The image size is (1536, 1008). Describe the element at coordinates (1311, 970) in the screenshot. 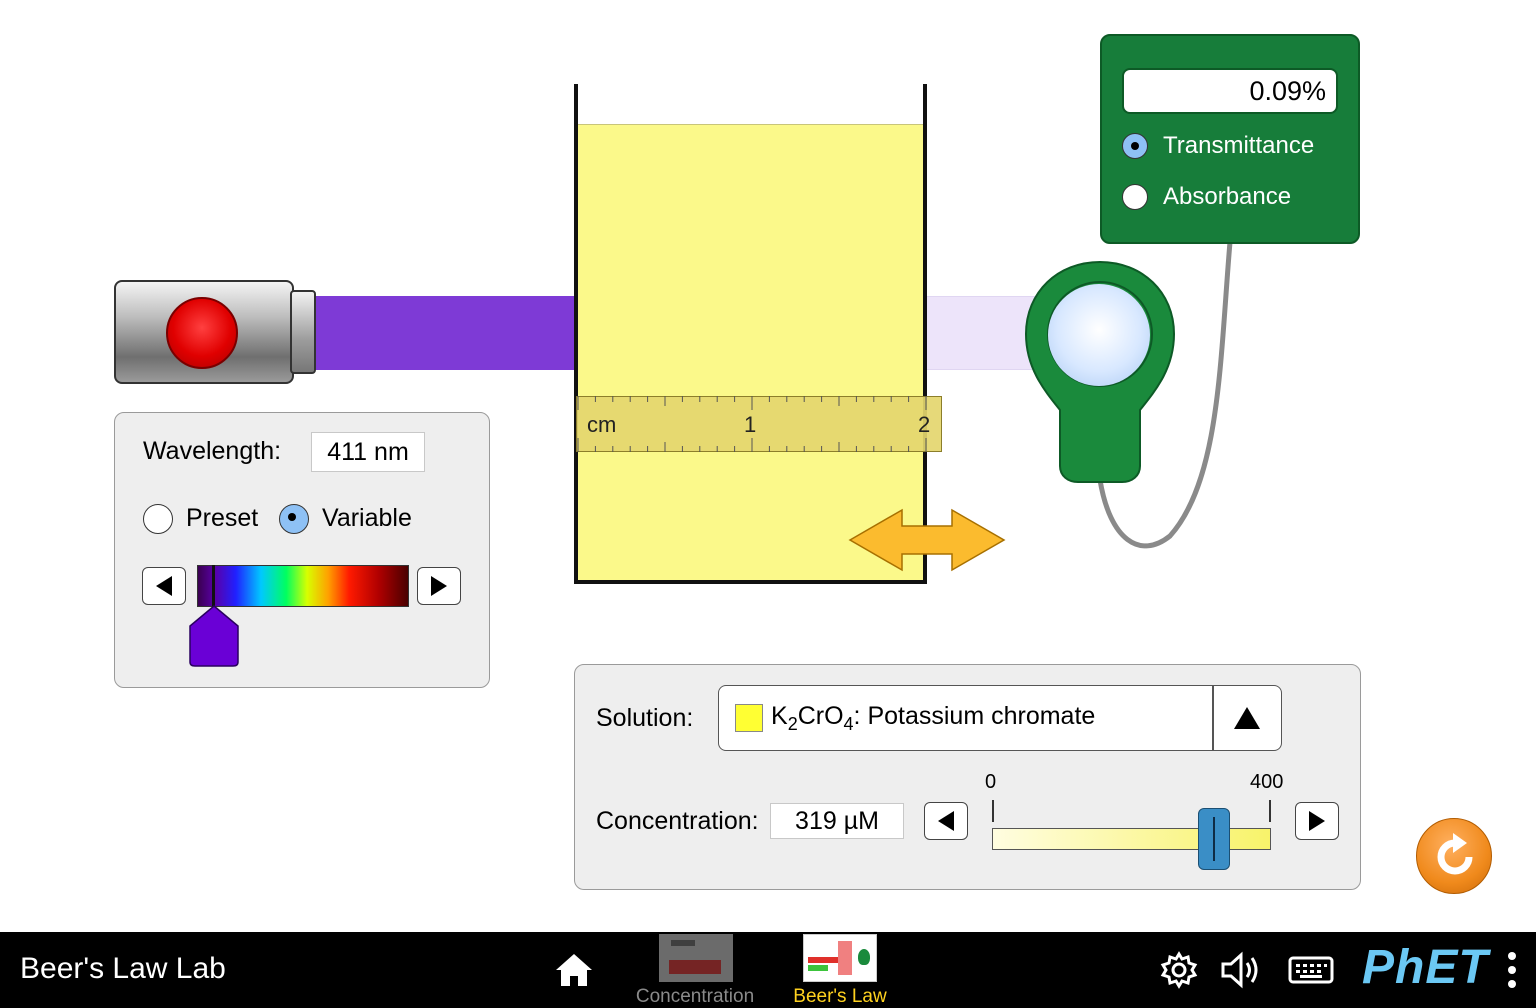

I see `keyboard-icon` at that location.